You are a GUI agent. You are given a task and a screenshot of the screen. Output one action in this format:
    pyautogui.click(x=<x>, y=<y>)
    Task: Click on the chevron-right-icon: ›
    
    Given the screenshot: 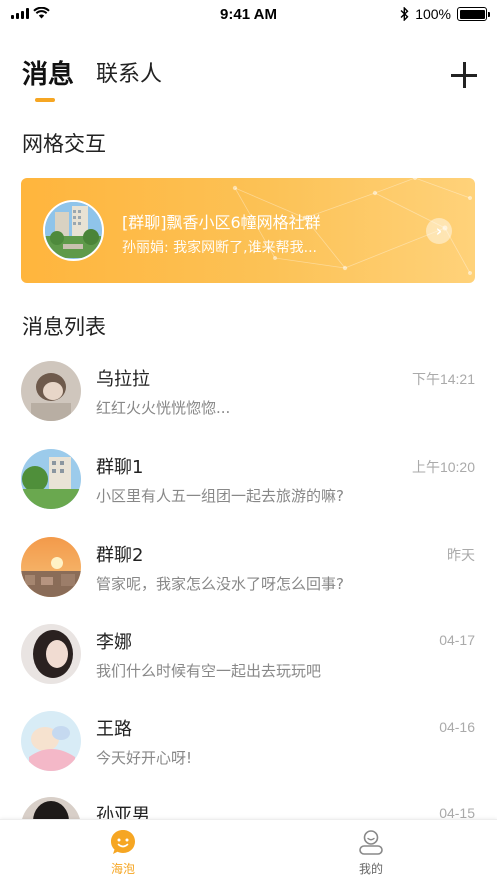 What is the action you would take?
    pyautogui.click(x=439, y=231)
    